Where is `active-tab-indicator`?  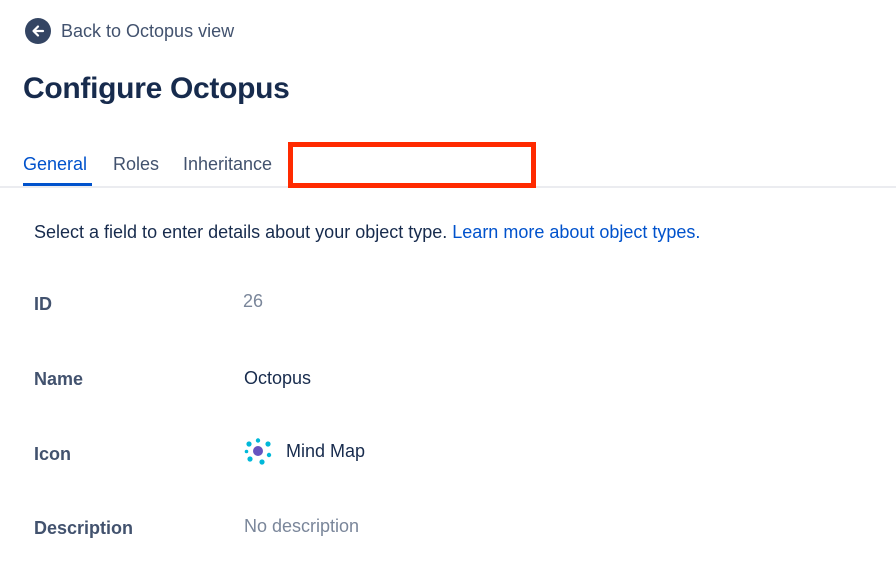 active-tab-indicator is located at coordinates (57, 184).